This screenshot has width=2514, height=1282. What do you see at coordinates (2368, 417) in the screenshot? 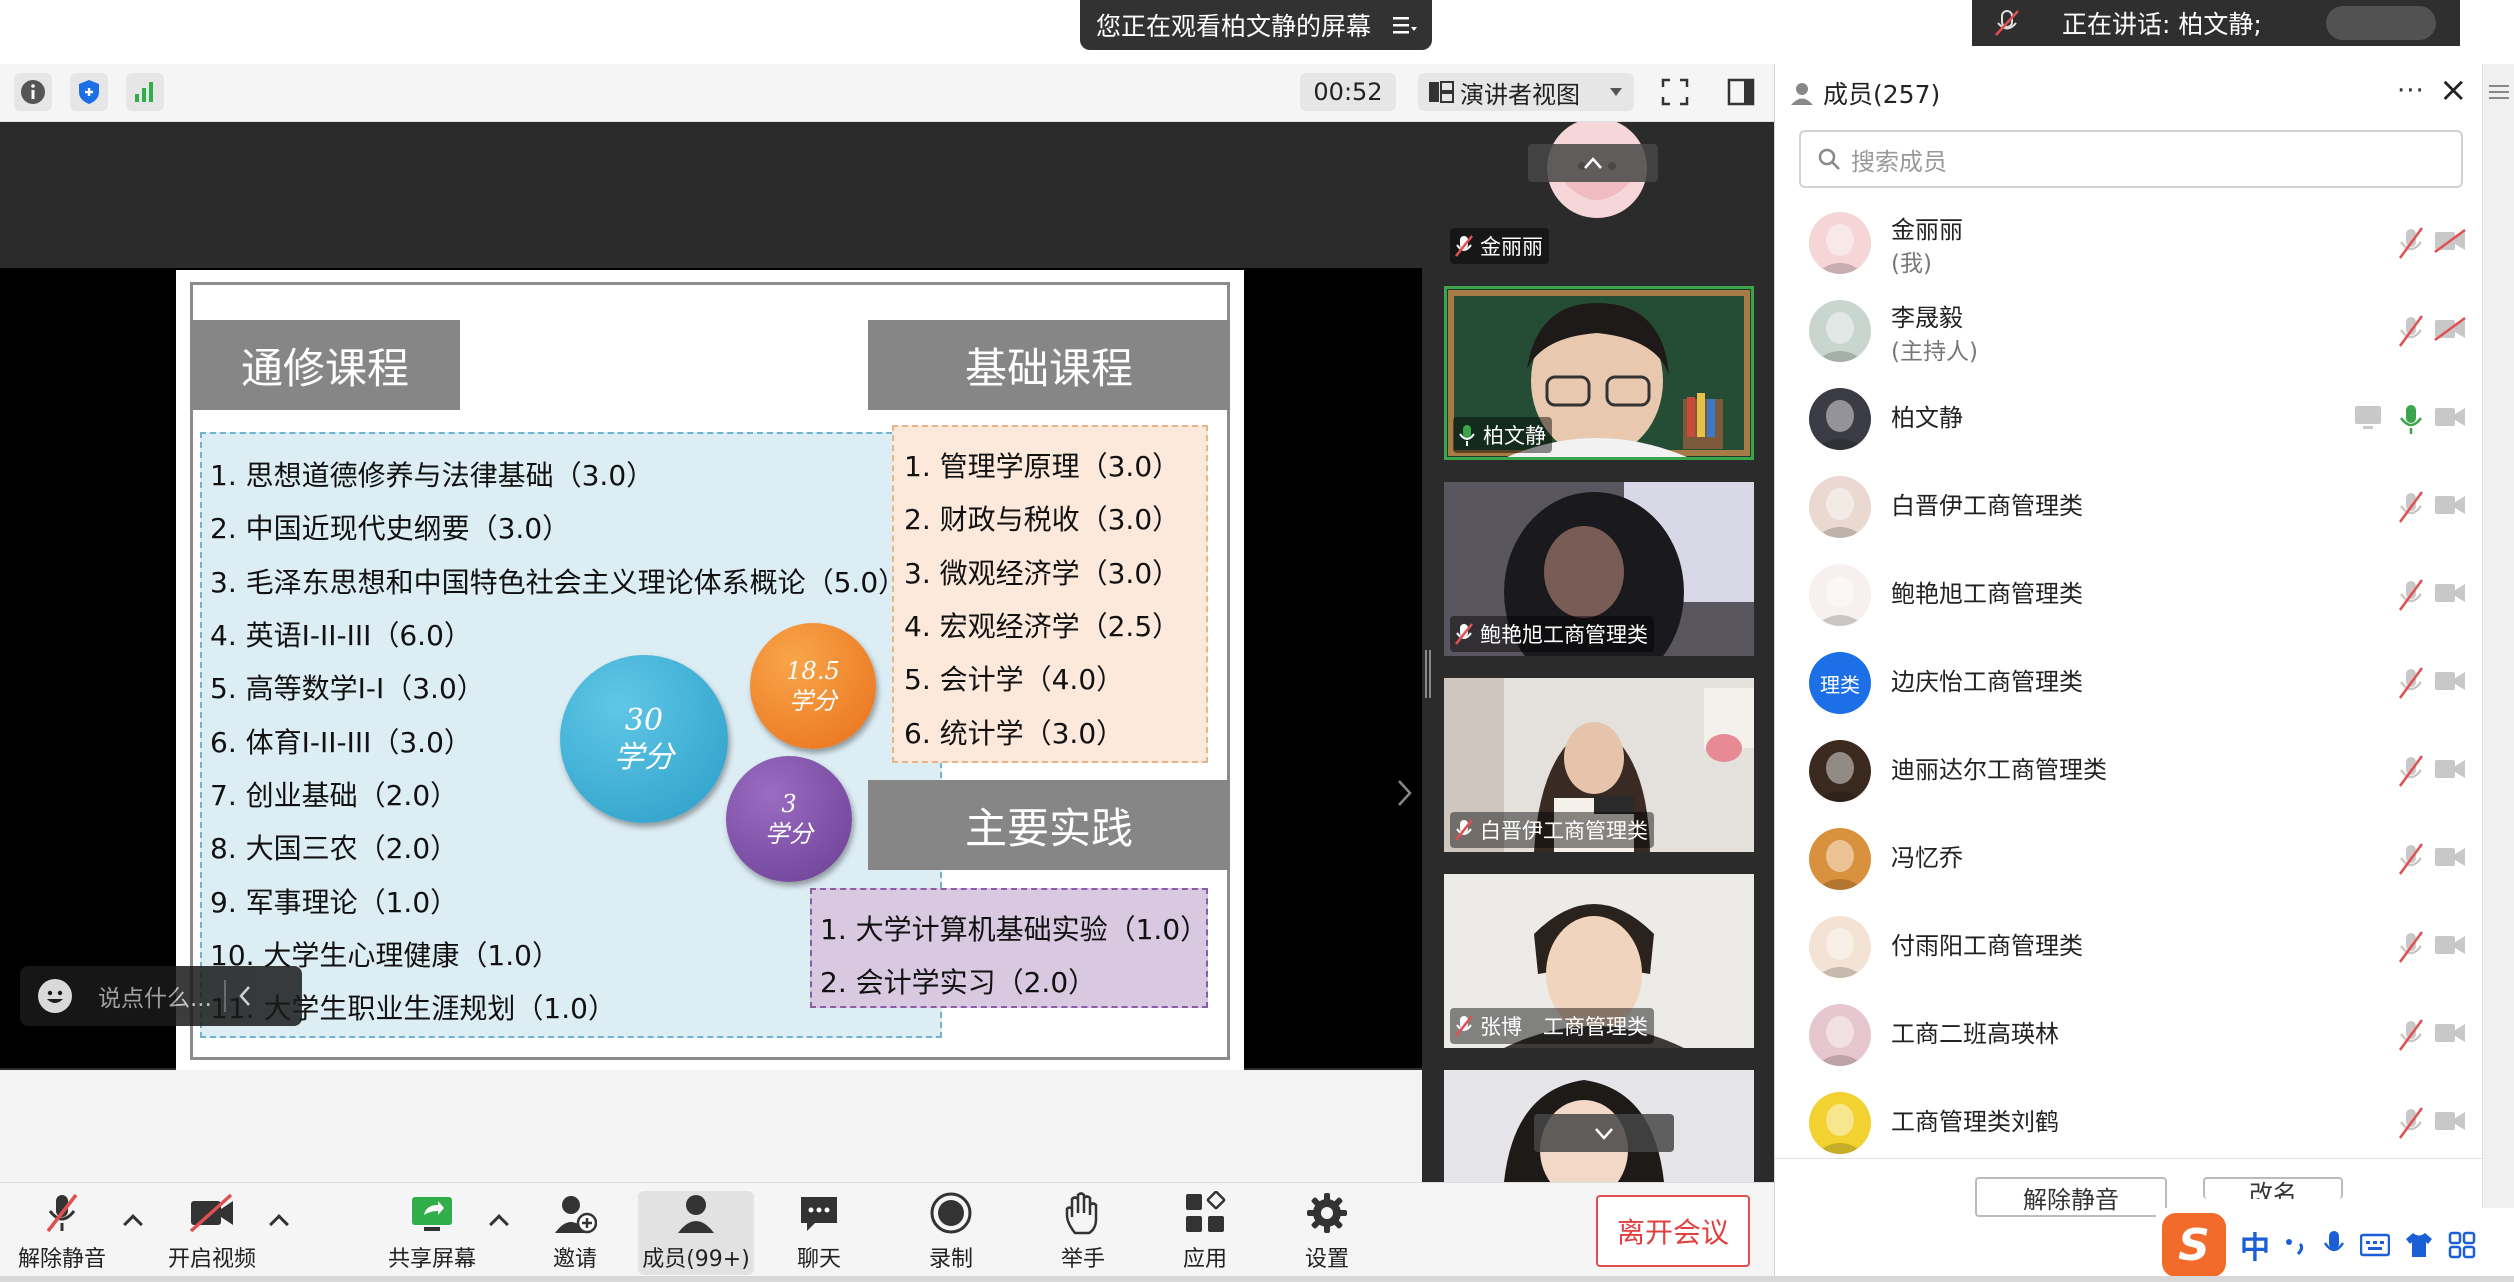
I see `screen-share-icon` at bounding box center [2368, 417].